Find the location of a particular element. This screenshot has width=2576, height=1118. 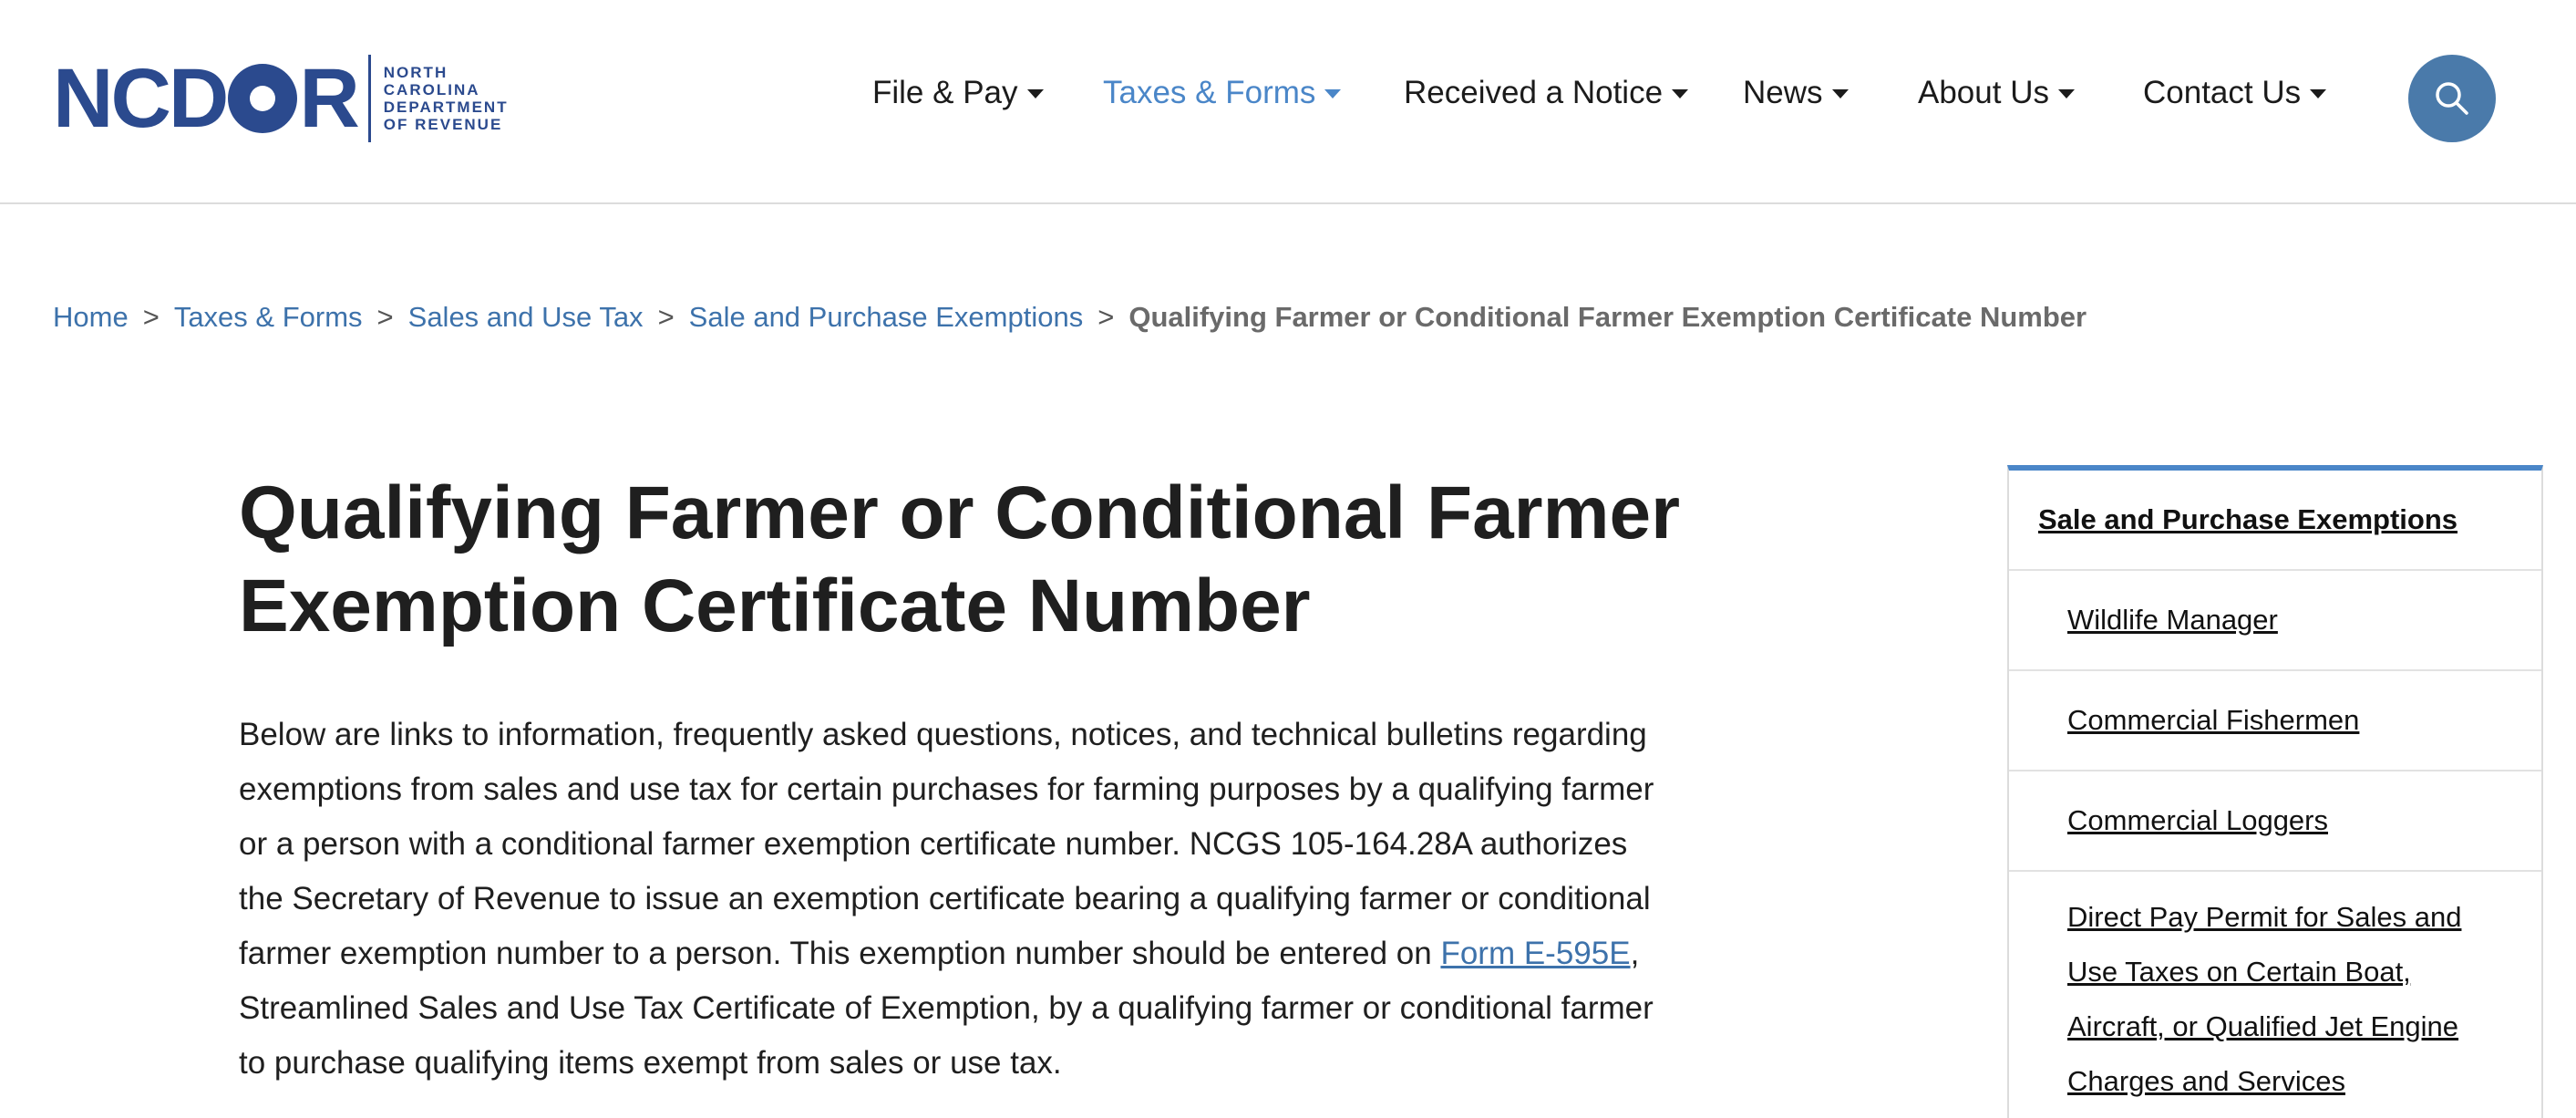

nav-item-file-pay: File & Pay is located at coordinates (958, 93).